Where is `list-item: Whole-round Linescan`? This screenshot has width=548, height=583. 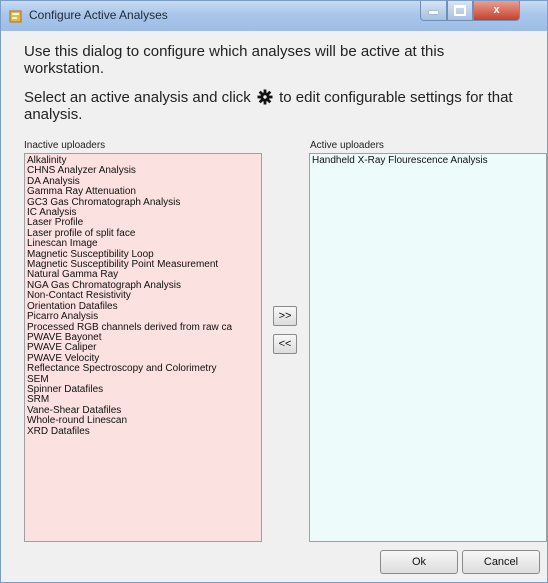
list-item: Whole-round Linescan is located at coordinates (143, 420).